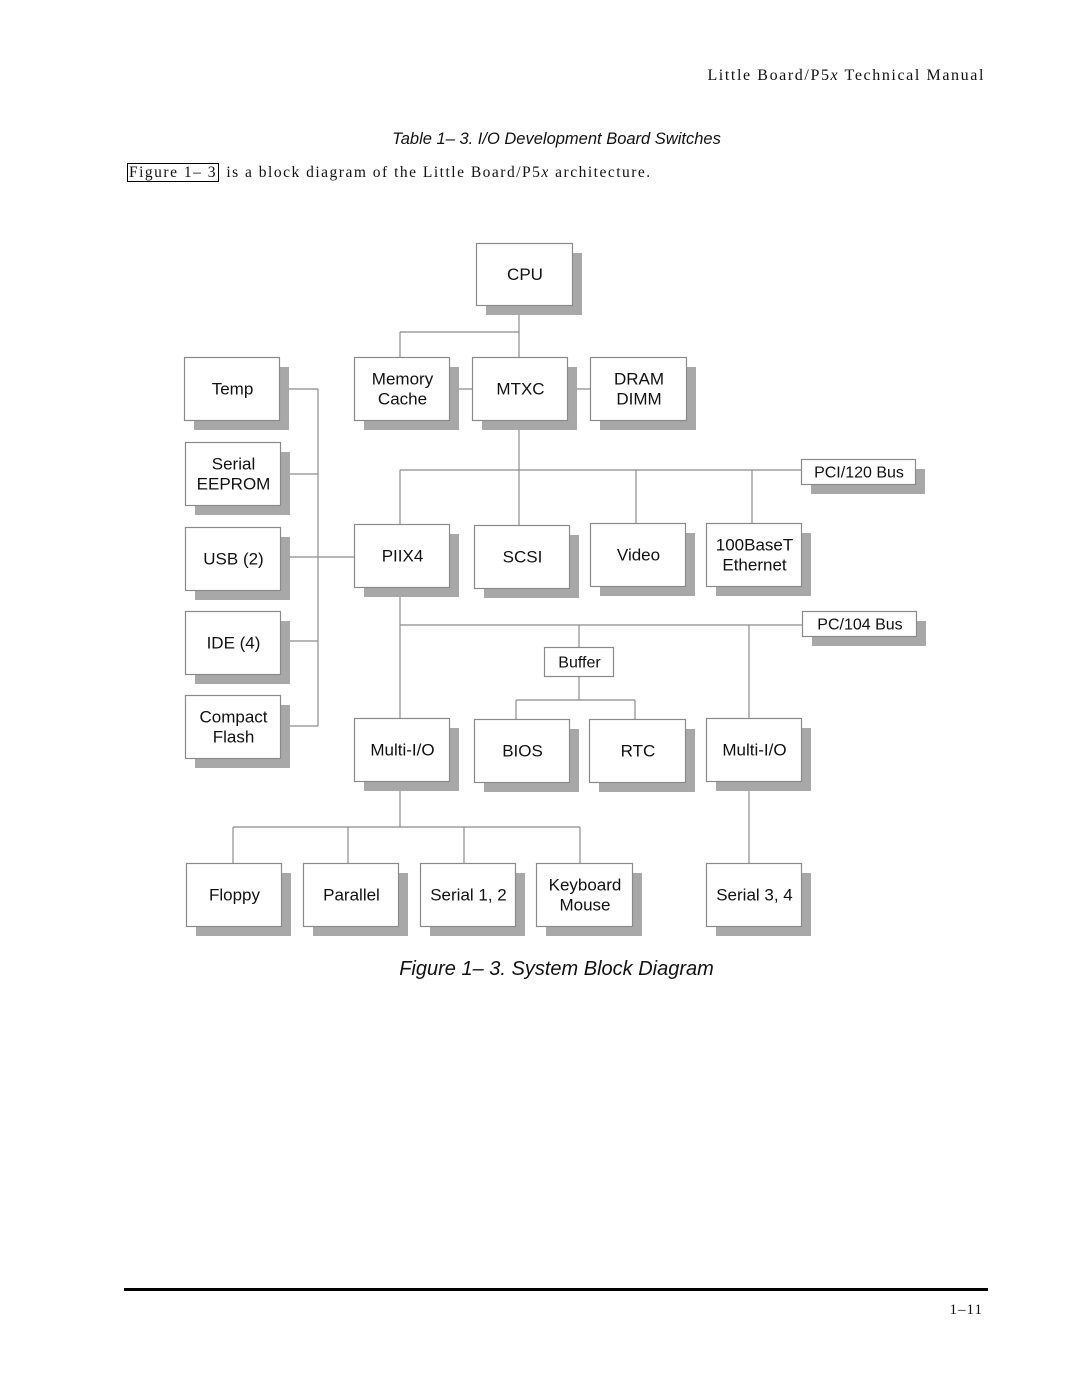 Image resolution: width=1080 pixels, height=1397 pixels. Describe the element at coordinates (966, 1310) in the screenshot. I see `page-number: 1–11` at that location.